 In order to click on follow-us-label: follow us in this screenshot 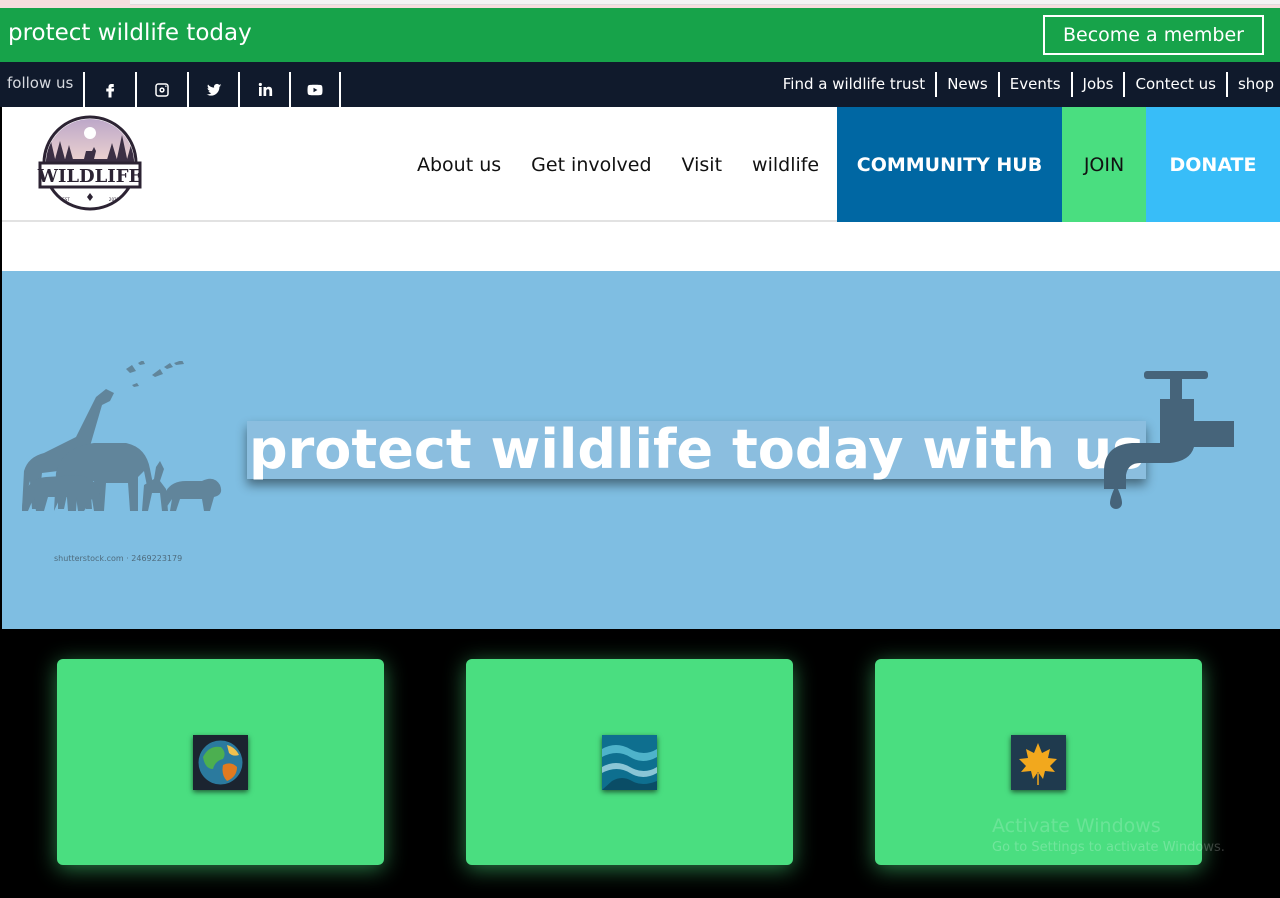, I will do `click(40, 83)`.